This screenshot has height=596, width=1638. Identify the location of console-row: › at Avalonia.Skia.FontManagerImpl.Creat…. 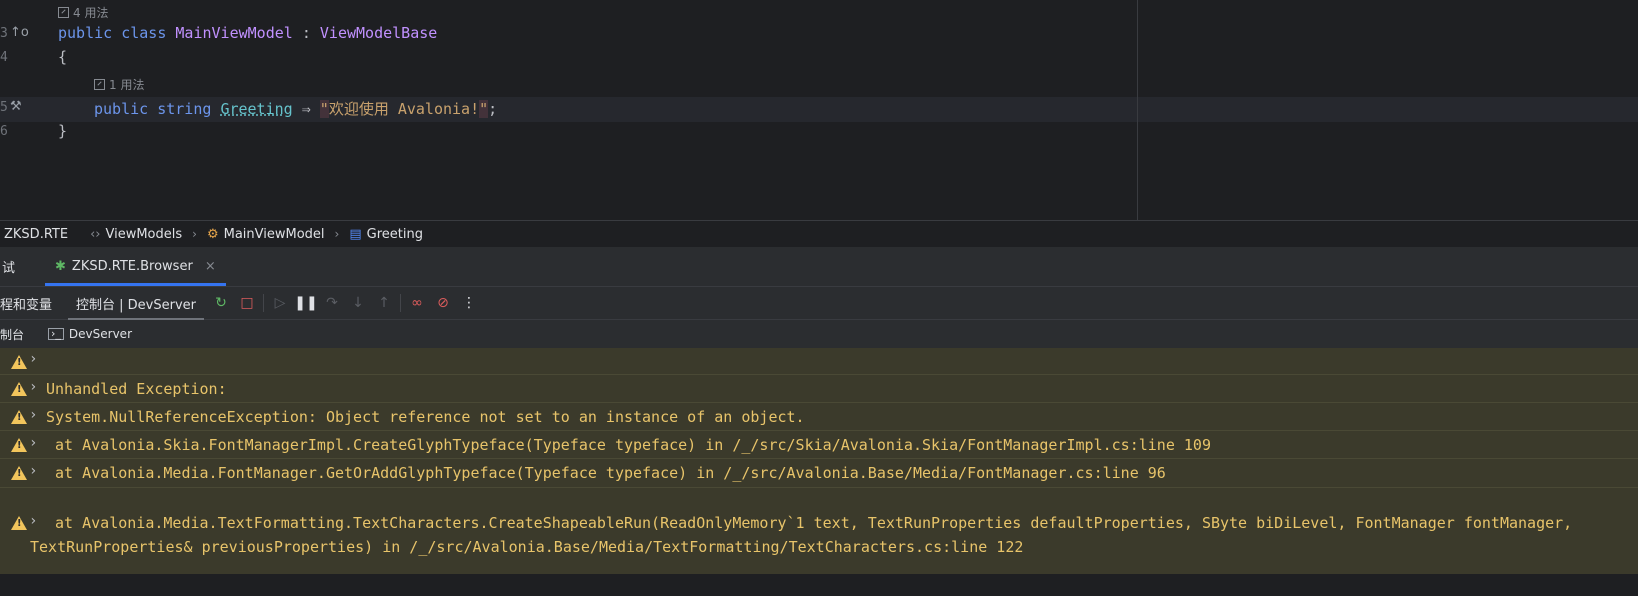
(819, 445).